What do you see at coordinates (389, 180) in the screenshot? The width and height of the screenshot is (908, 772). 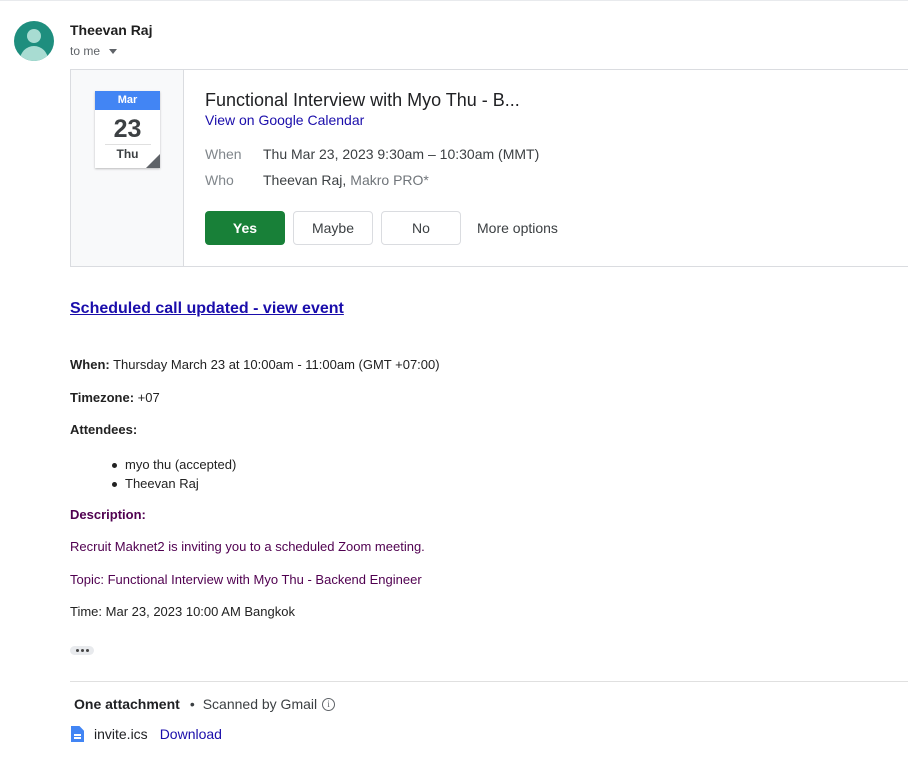 I see `who-other-guests: Makro PRO*` at bounding box center [389, 180].